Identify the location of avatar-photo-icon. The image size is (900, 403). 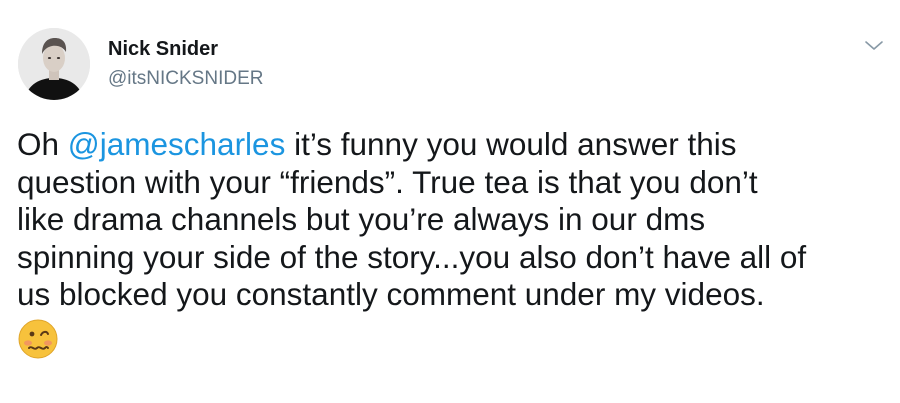
(54, 64).